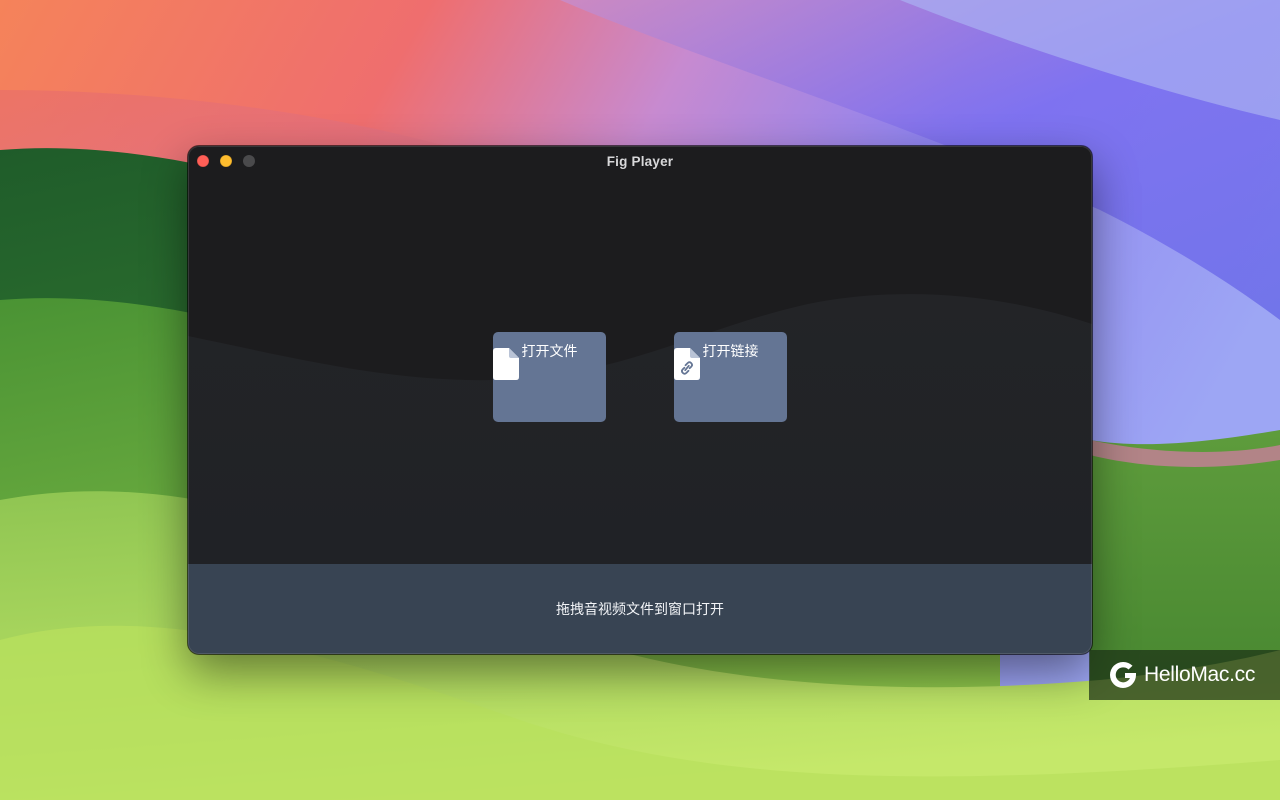  I want to click on title-bar: Fig Player, so click(640, 162).